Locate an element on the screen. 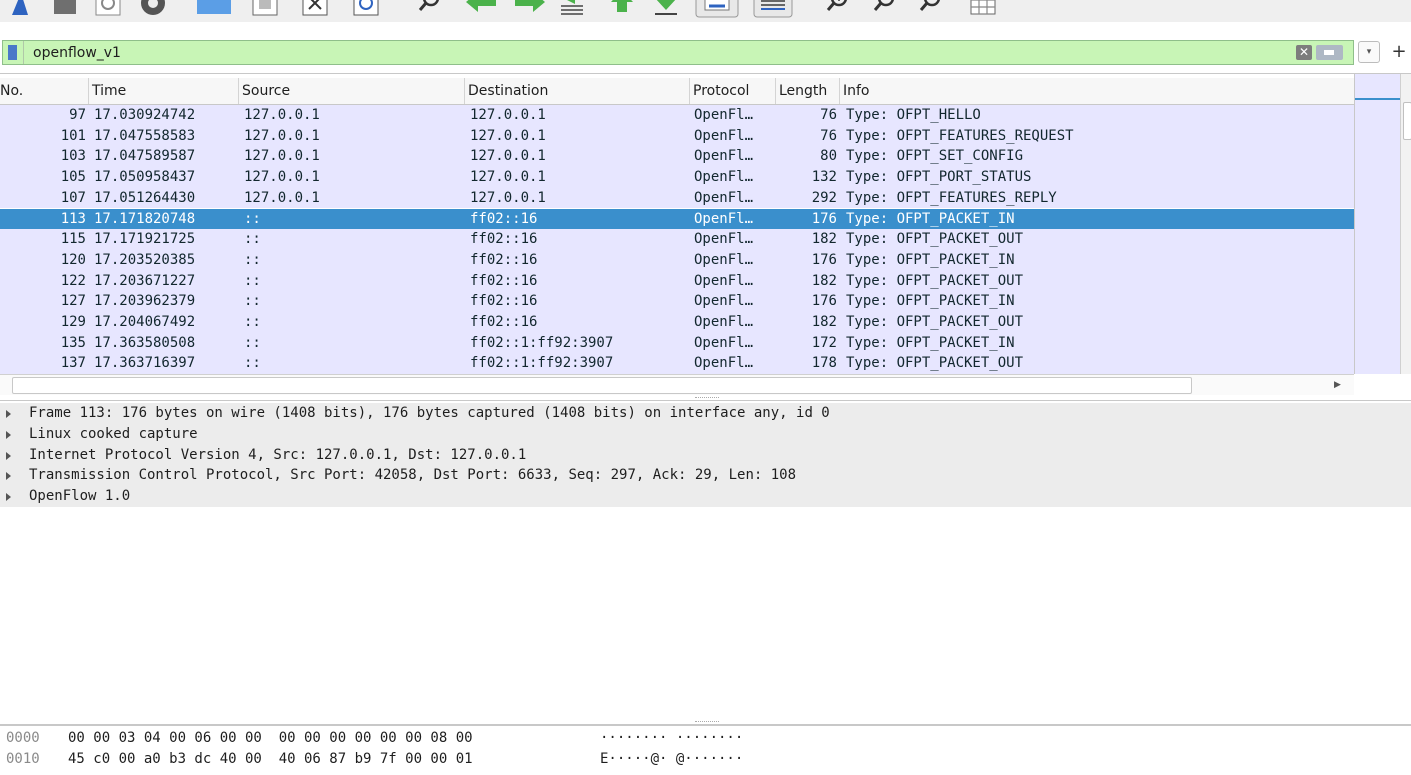 The image size is (1411, 775). packet-cell-dst: 127.0.0.1 is located at coordinates (508, 177).